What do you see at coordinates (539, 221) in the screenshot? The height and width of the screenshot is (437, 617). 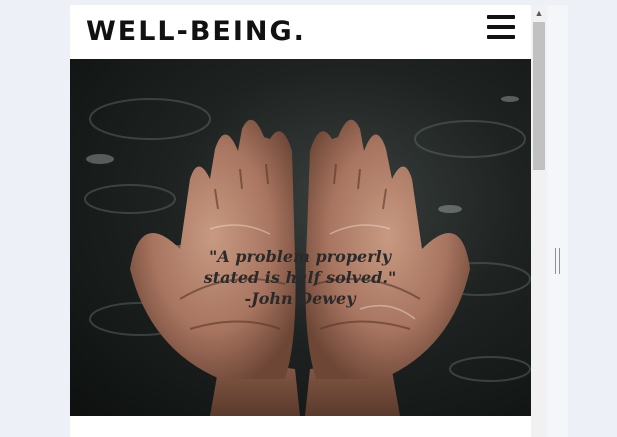 I see `vertical-scrollbar: ▲` at bounding box center [539, 221].